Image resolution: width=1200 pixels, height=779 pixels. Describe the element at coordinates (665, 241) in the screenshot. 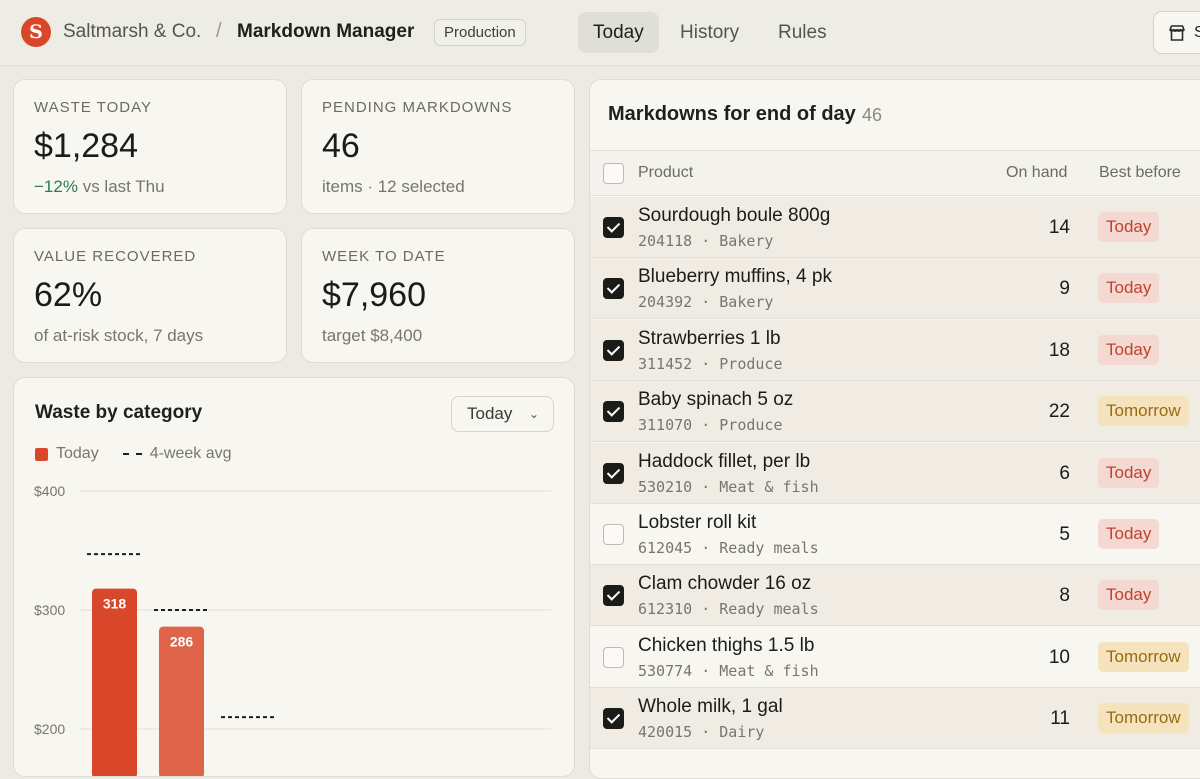

I see `product-sku: 204118` at that location.